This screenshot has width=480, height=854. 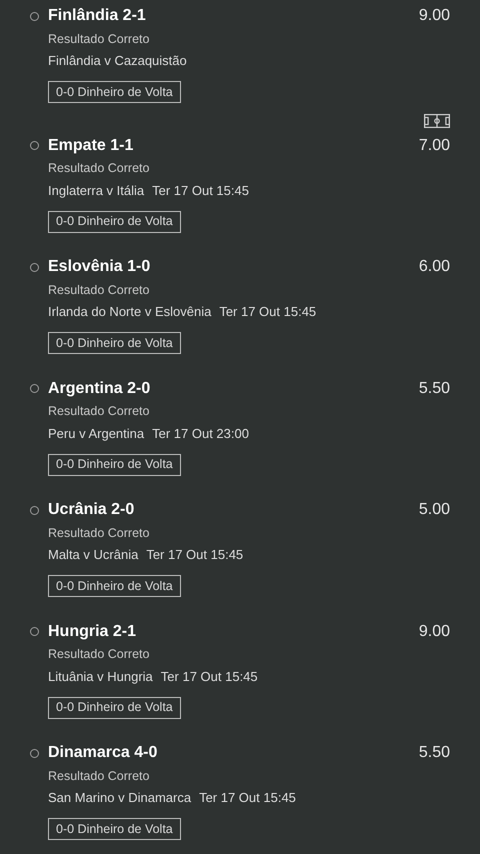 I want to click on match-label: Malta v Ucrânia, so click(x=93, y=555).